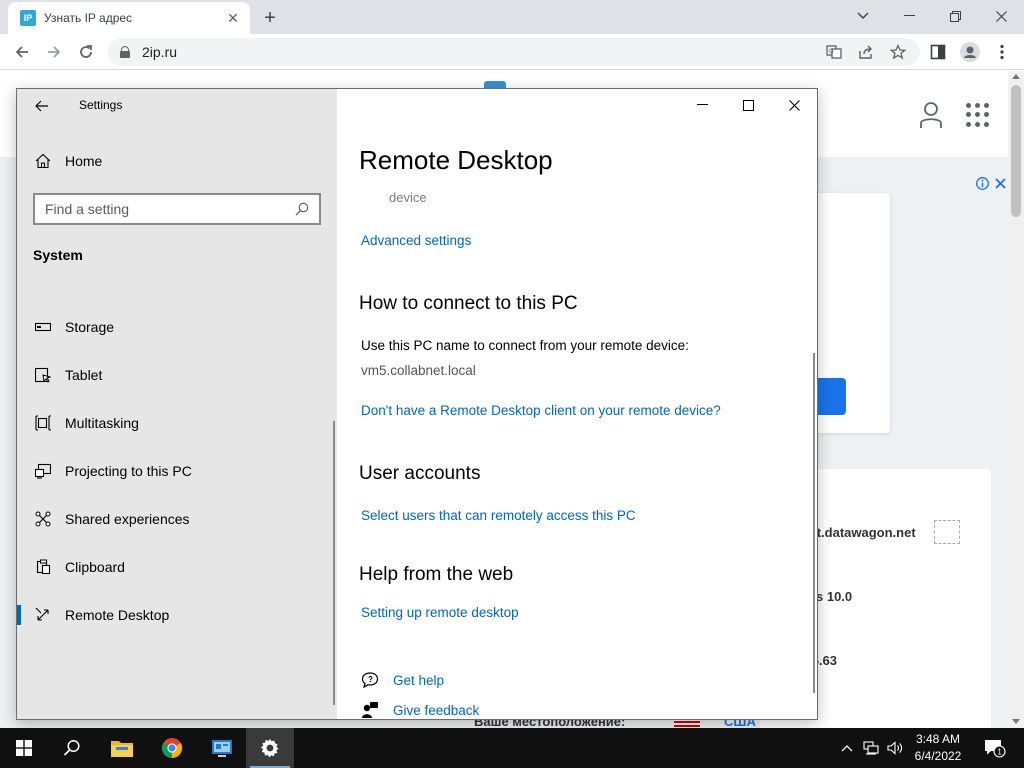 The image size is (1024, 768). I want to click on setup-remote-desktop-link: Setting up remote desktop, so click(440, 612).